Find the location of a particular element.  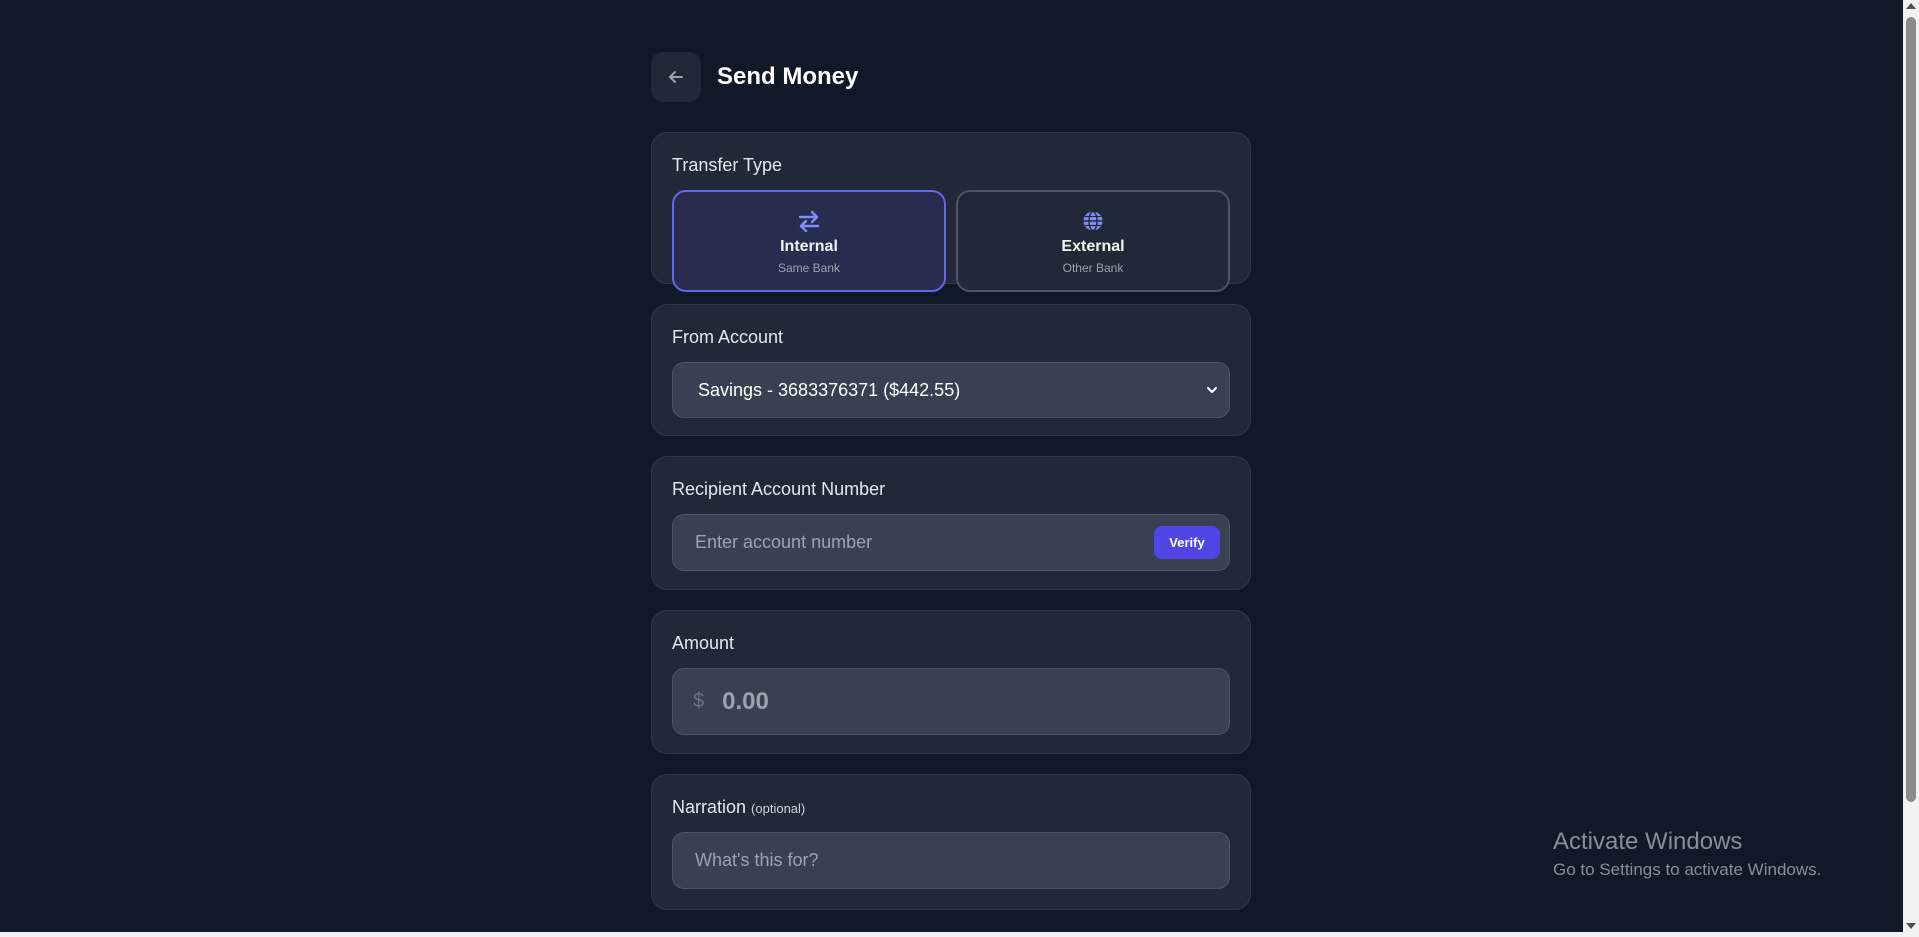

from-account-value: Savings - 3683376371 ($442.55) is located at coordinates (829, 389).